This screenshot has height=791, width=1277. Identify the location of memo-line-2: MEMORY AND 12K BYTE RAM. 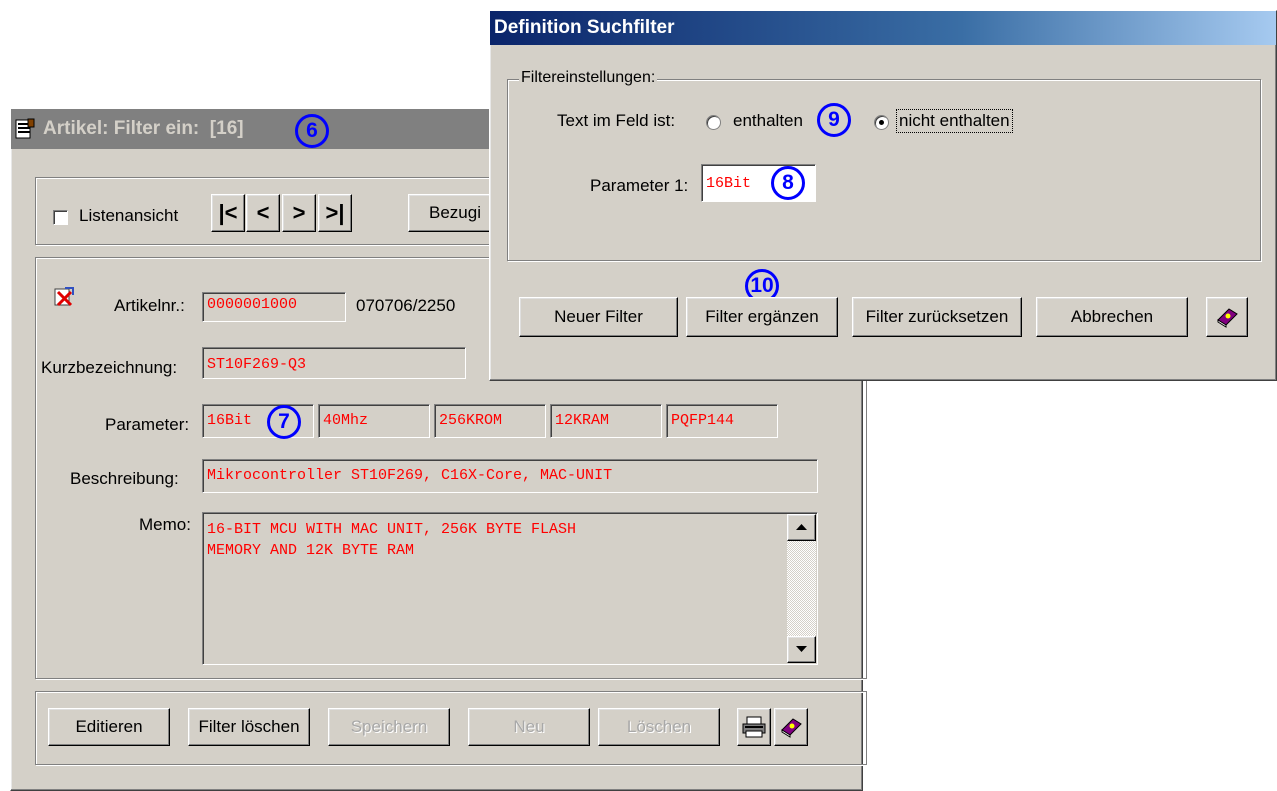
(311, 550).